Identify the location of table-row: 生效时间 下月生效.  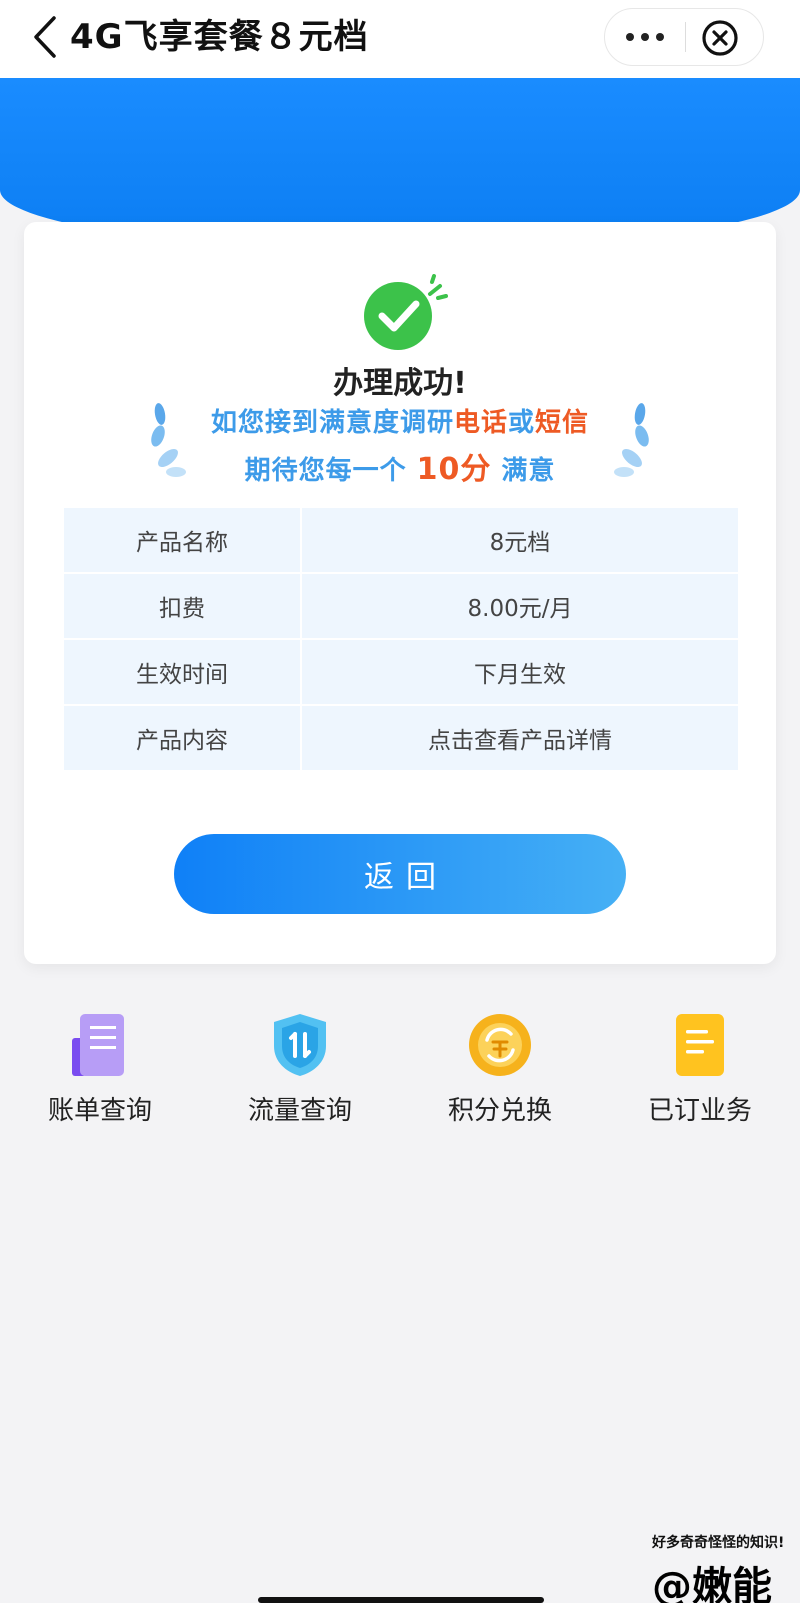
(401, 673).